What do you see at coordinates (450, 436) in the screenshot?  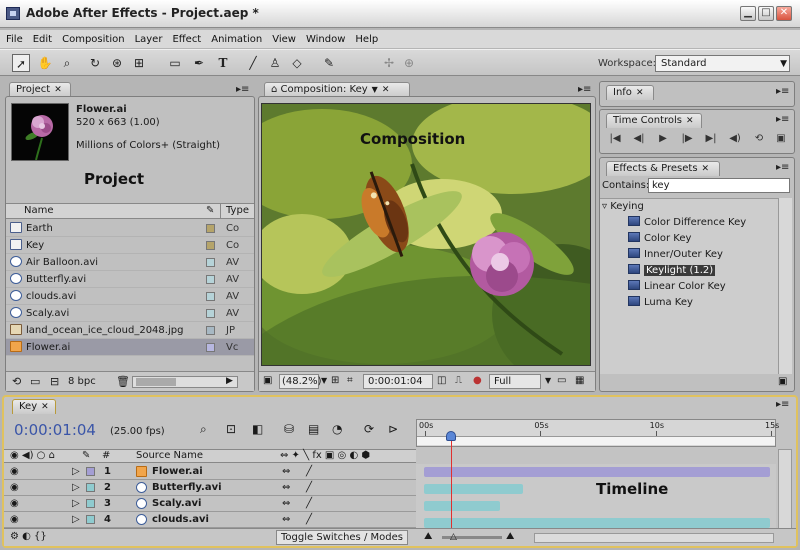 I see `current-time-indicator` at bounding box center [450, 436].